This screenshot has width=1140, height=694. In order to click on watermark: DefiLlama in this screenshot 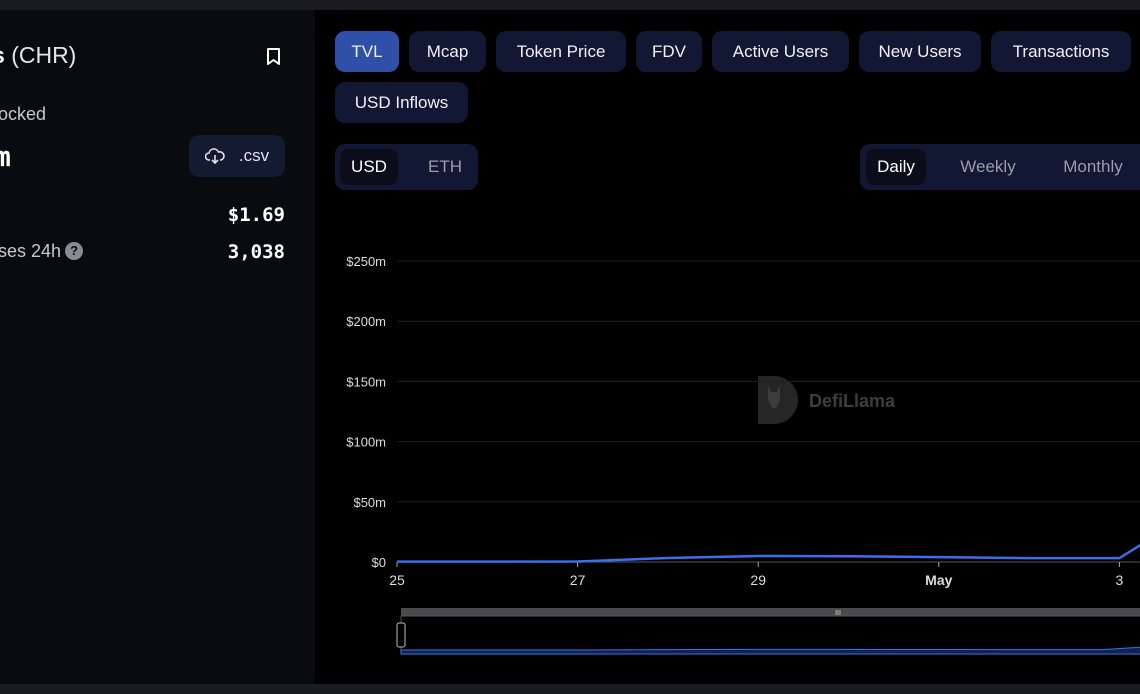, I will do `click(827, 400)`.